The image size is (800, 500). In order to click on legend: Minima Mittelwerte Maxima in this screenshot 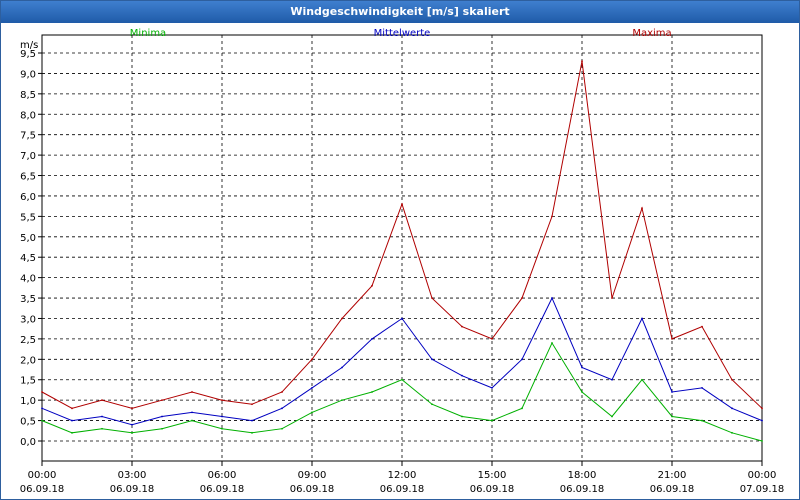, I will do `click(401, 33)`.